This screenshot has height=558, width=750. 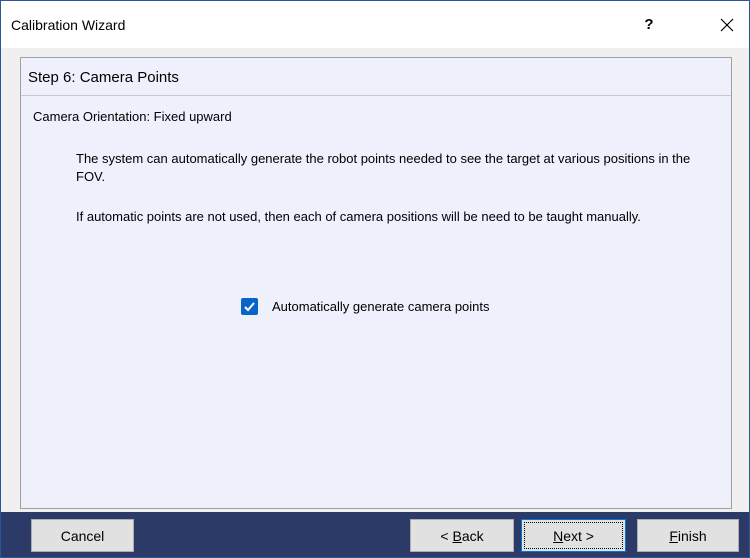 What do you see at coordinates (558, 535) in the screenshot?
I see `next-accelerator: N` at bounding box center [558, 535].